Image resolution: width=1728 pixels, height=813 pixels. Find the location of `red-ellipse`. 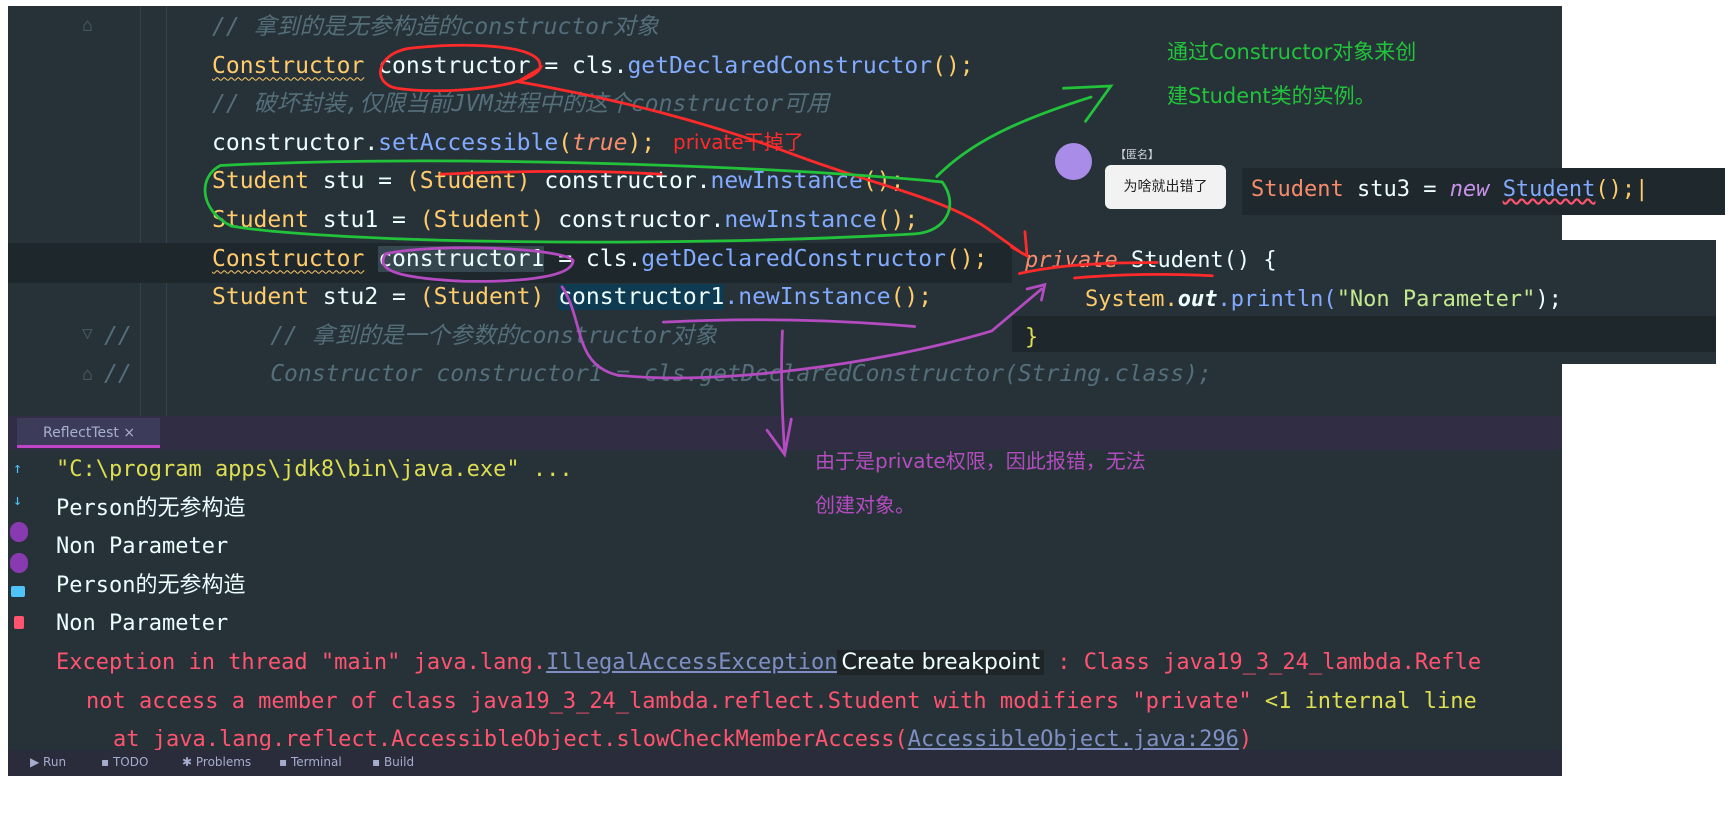

red-ellipse is located at coordinates (704, 151).